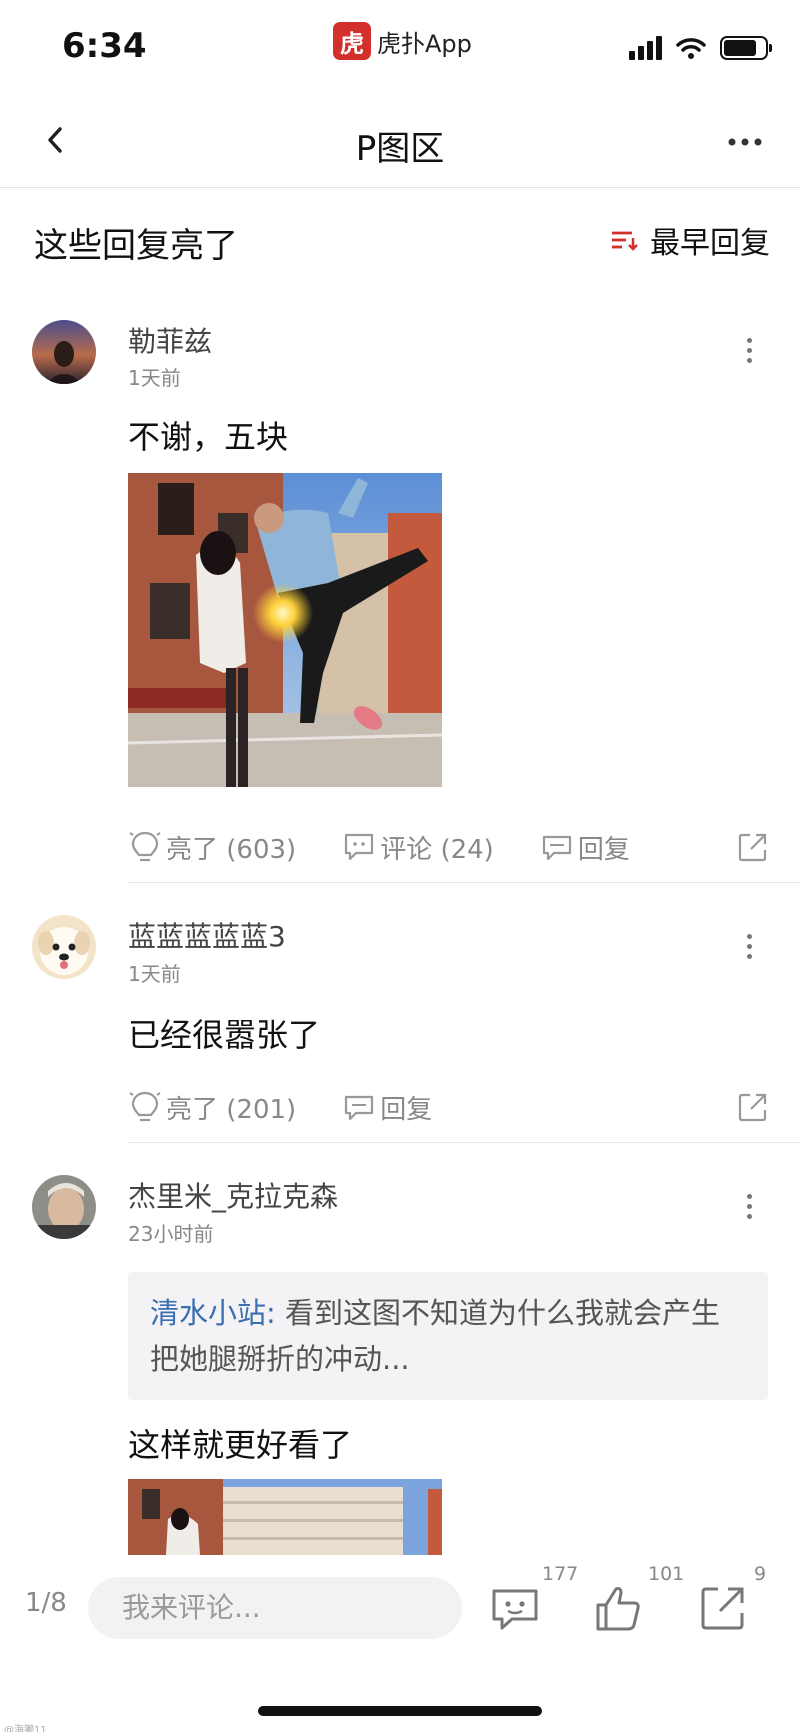  What do you see at coordinates (136, 246) in the screenshot?
I see `section-title: 这些回复亮了` at bounding box center [136, 246].